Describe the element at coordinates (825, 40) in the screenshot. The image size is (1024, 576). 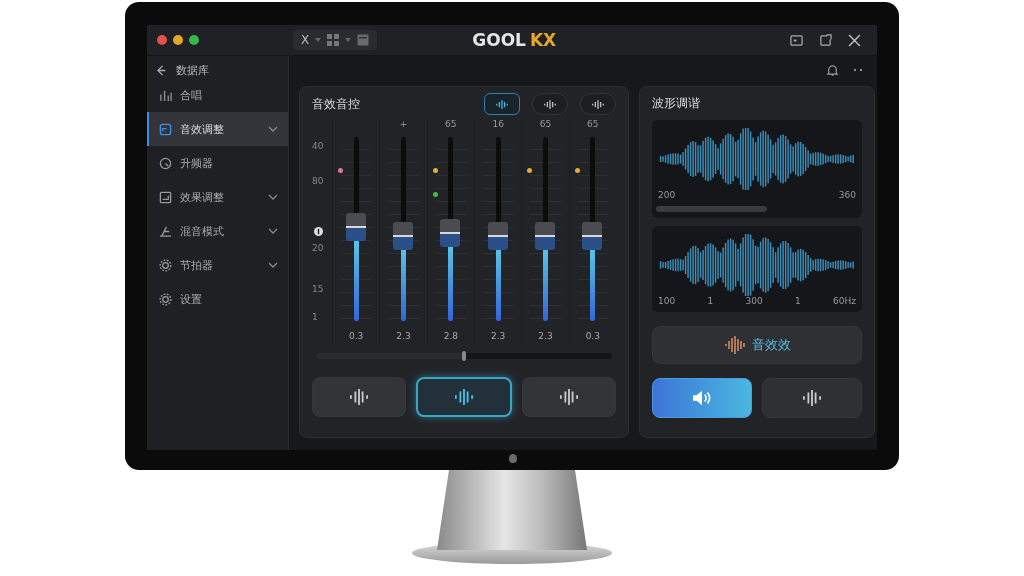
I see `external-icon` at that location.